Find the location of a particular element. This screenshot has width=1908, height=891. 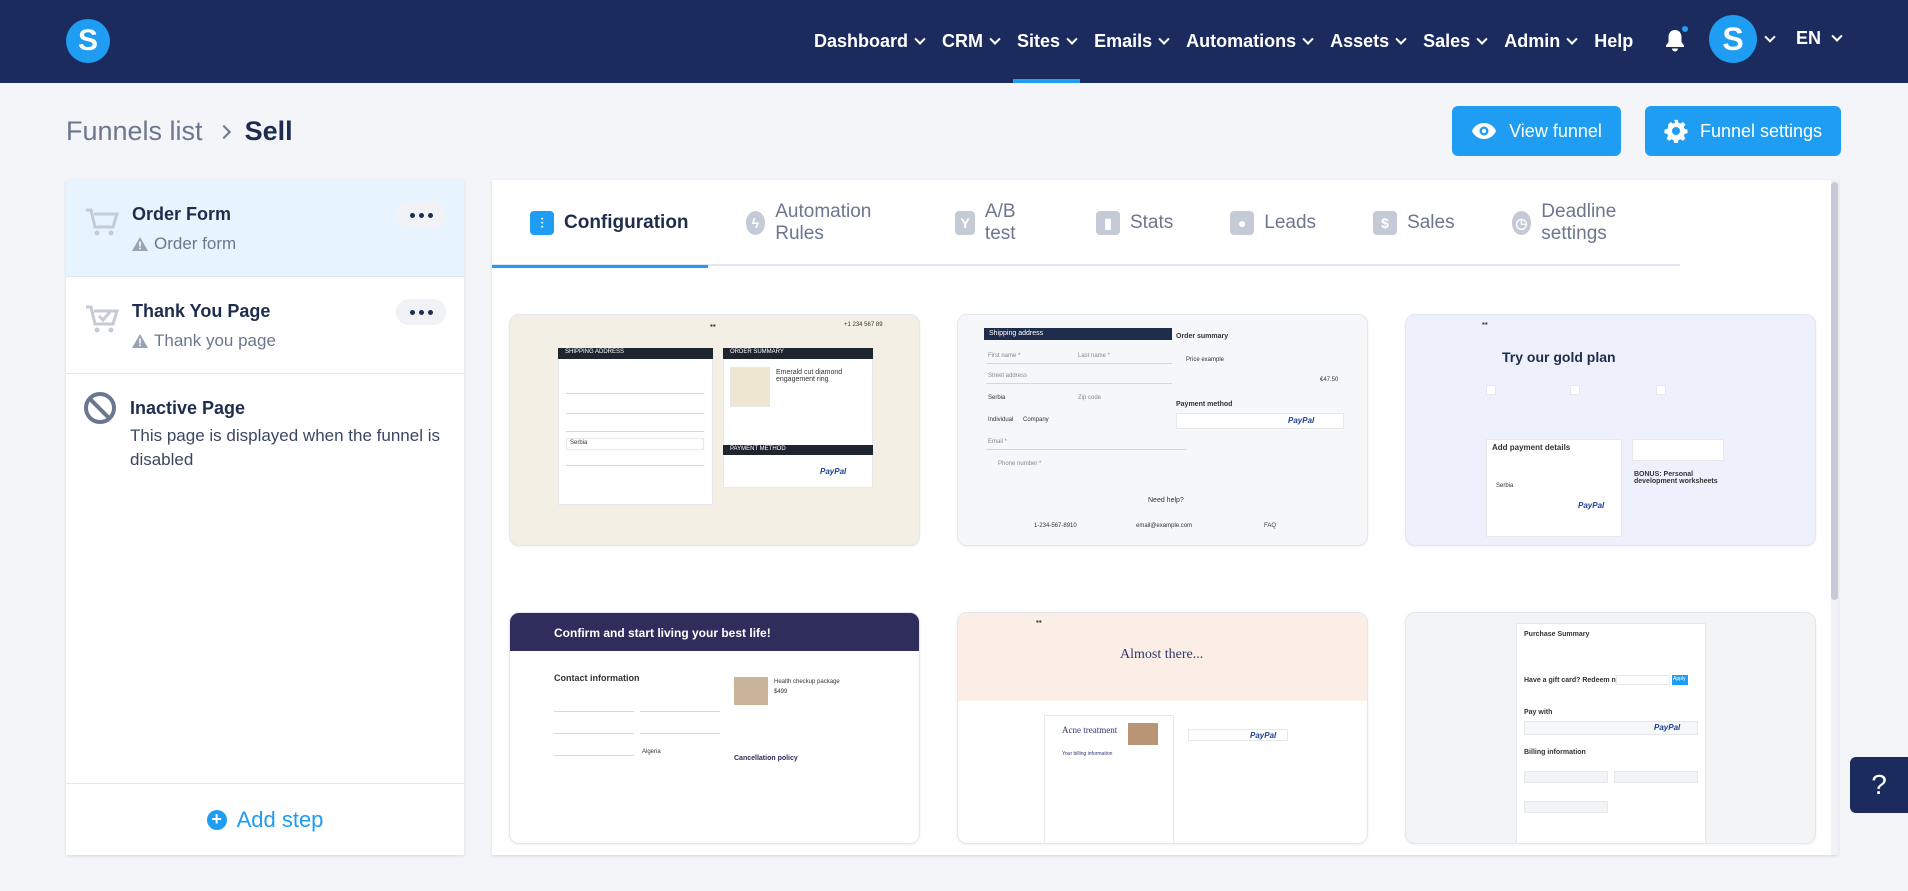

template-text: Street address is located at coordinates (1008, 376).